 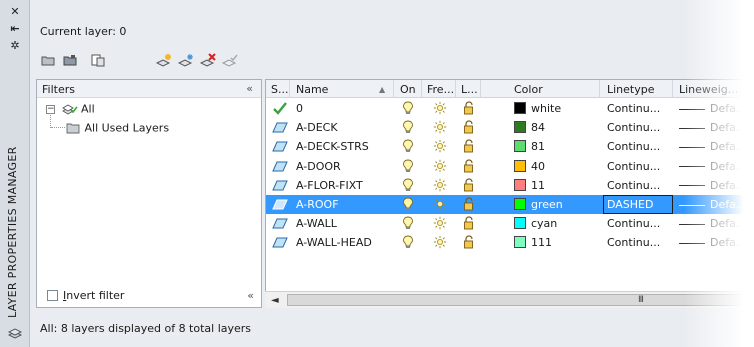 What do you see at coordinates (631, 89) in the screenshot?
I see `column-linetype: Linetype` at bounding box center [631, 89].